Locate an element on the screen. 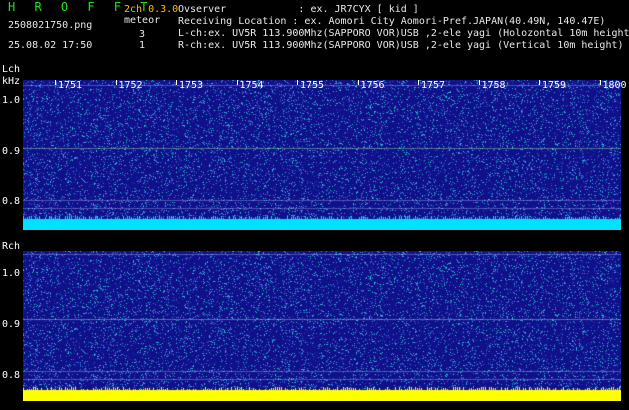 The image size is (629, 410). timestamp: 25.08.02 17:50 is located at coordinates (50, 45).